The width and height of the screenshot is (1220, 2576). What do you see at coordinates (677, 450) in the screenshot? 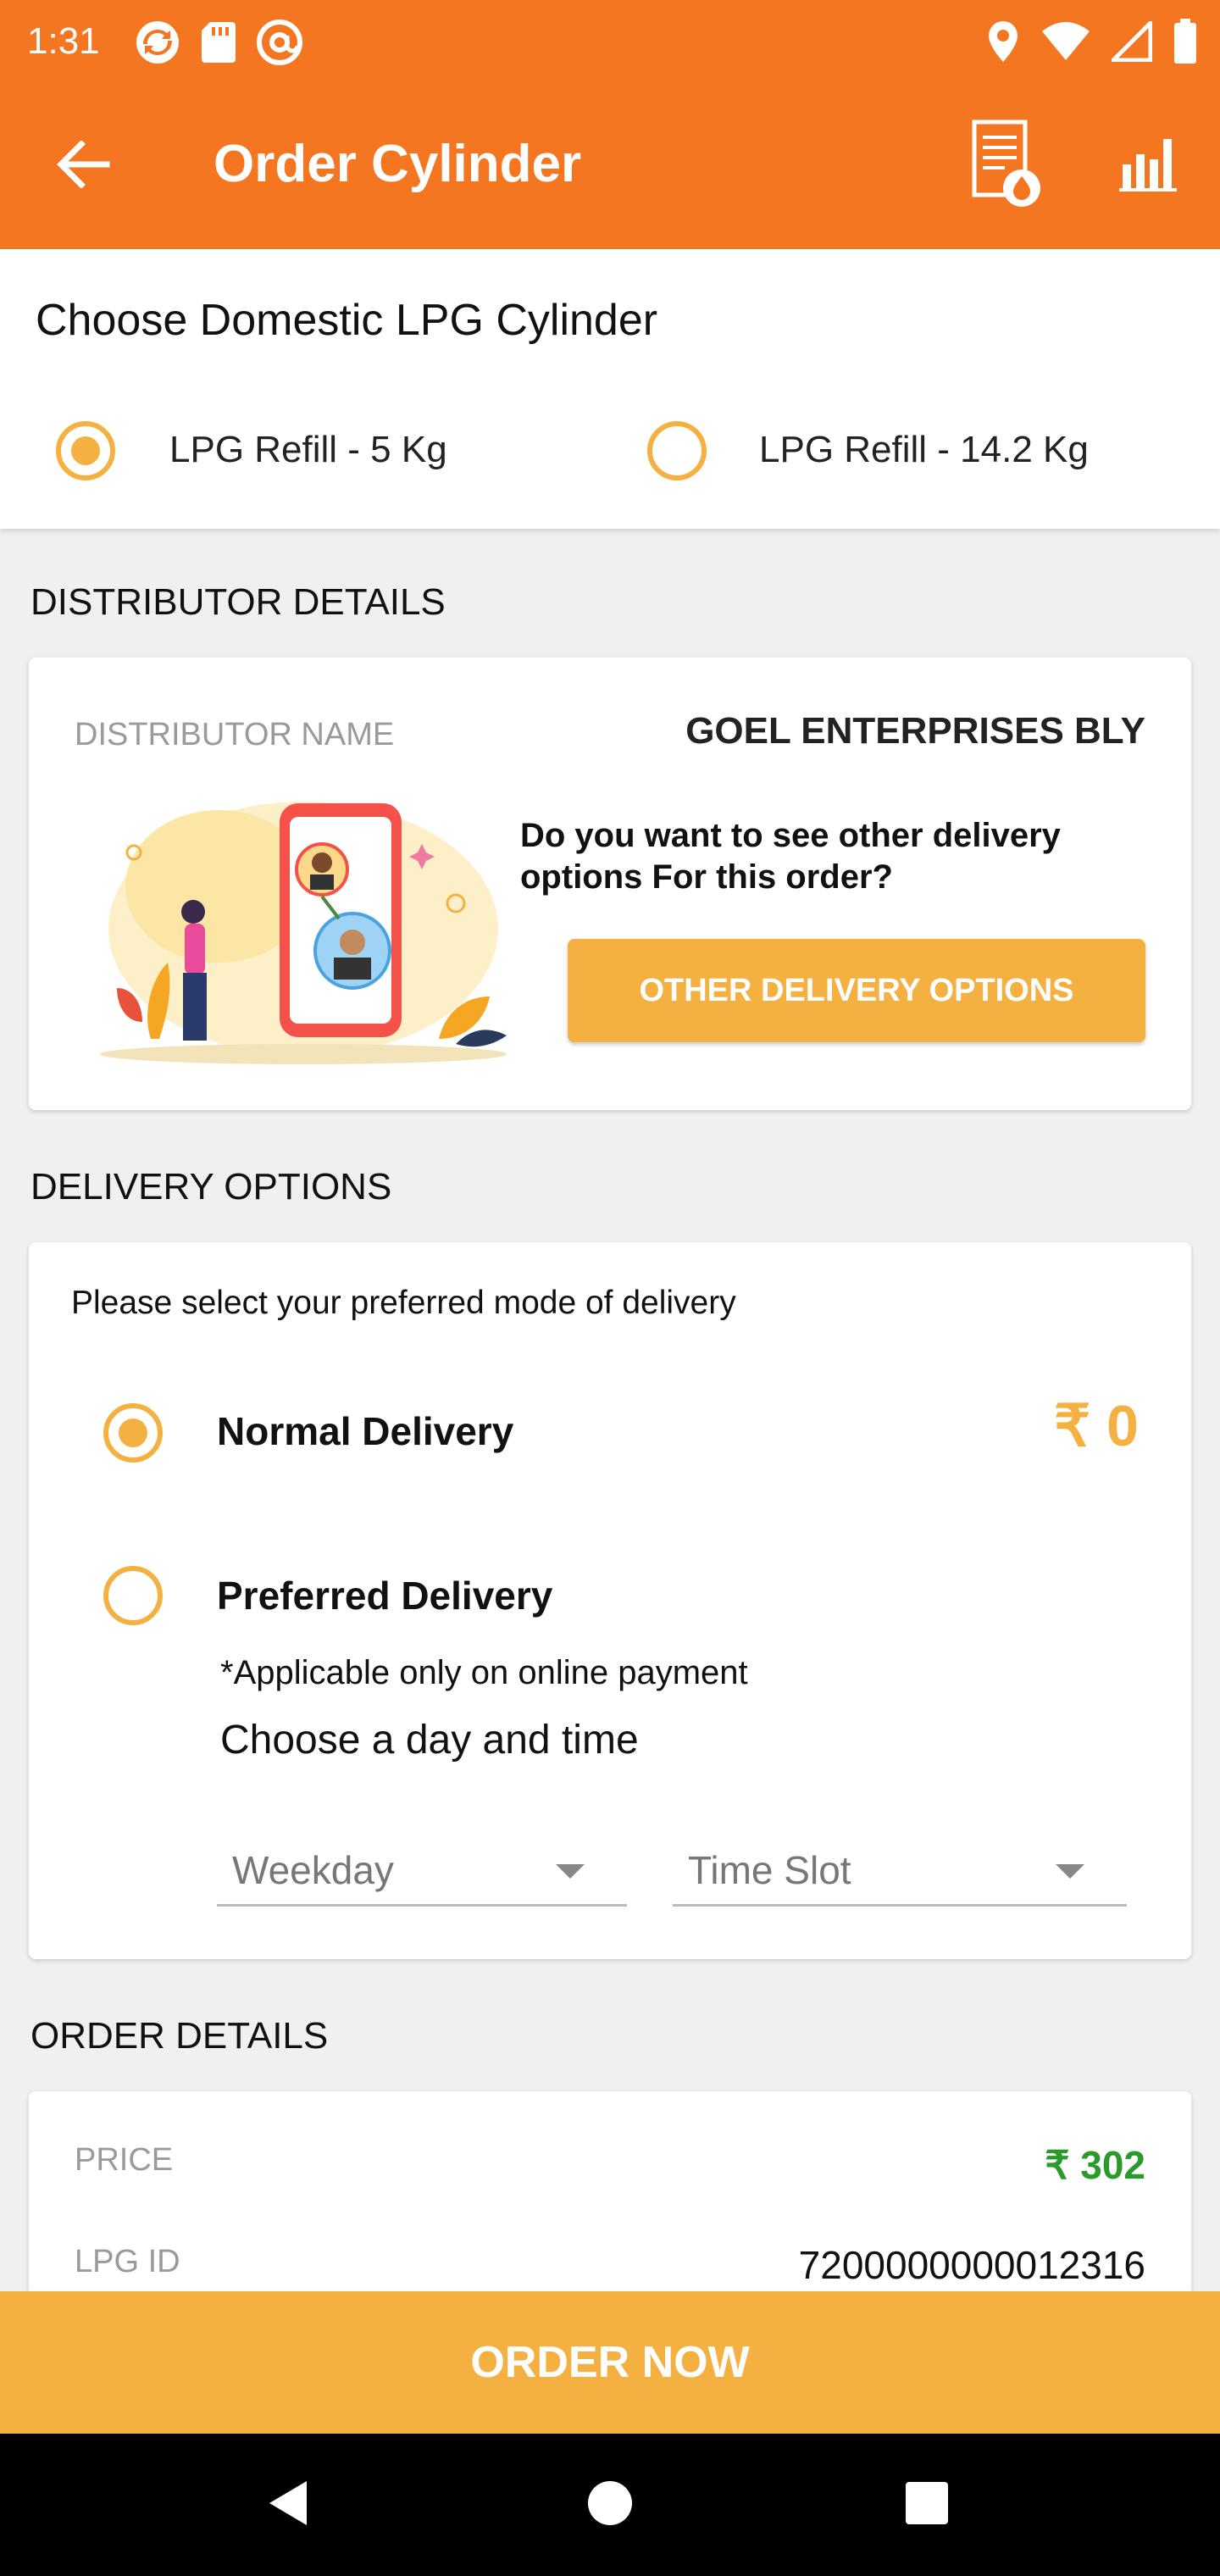
I see `radio-button-14kg` at bounding box center [677, 450].